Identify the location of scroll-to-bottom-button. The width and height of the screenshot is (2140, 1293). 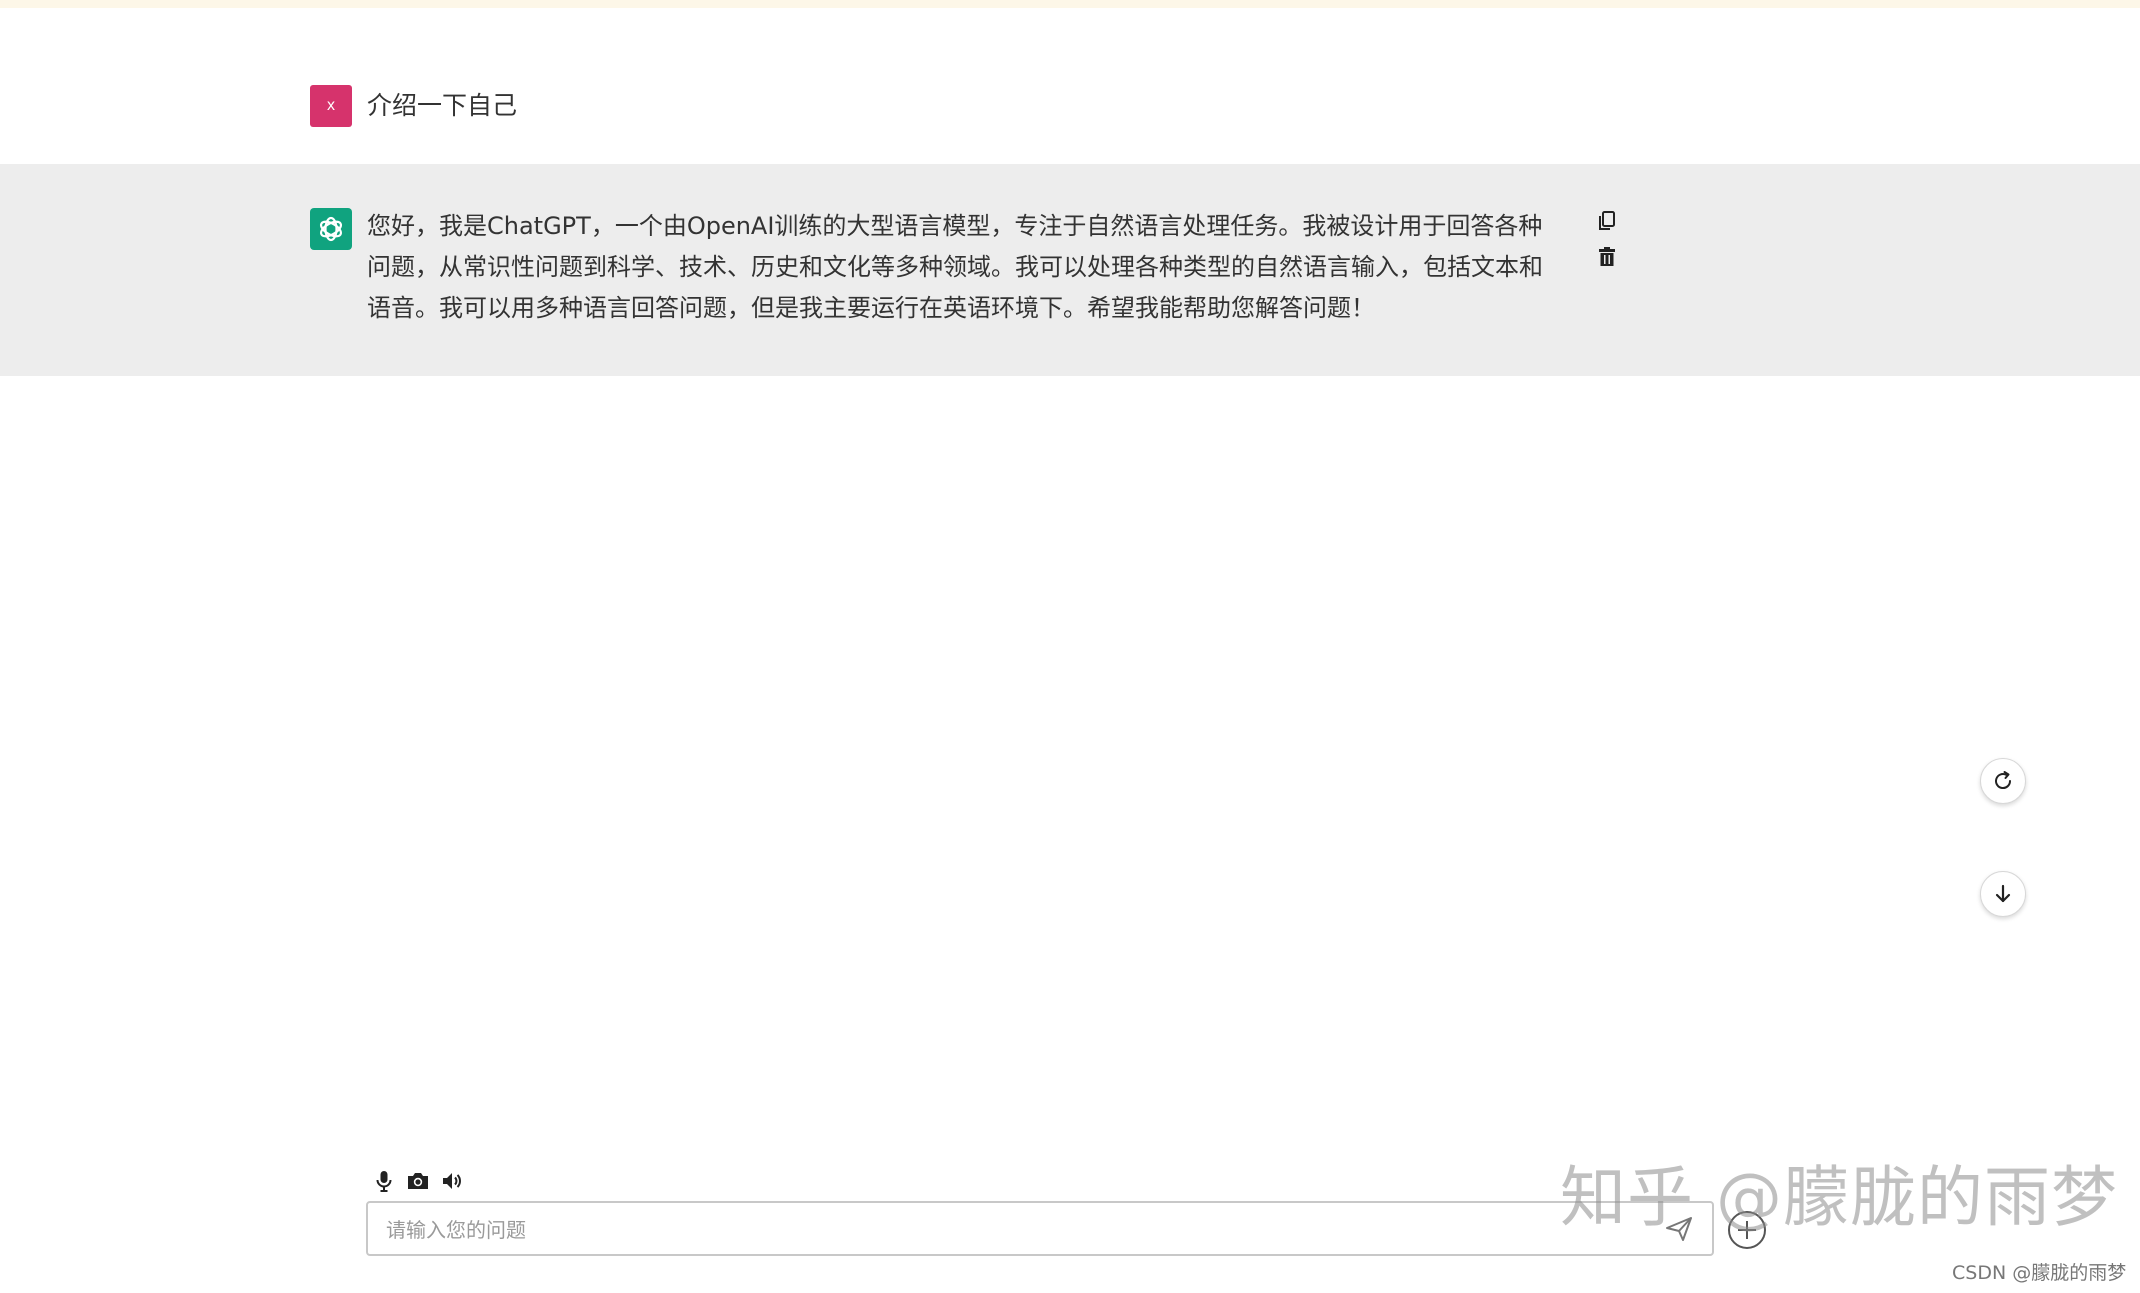
(2003, 894).